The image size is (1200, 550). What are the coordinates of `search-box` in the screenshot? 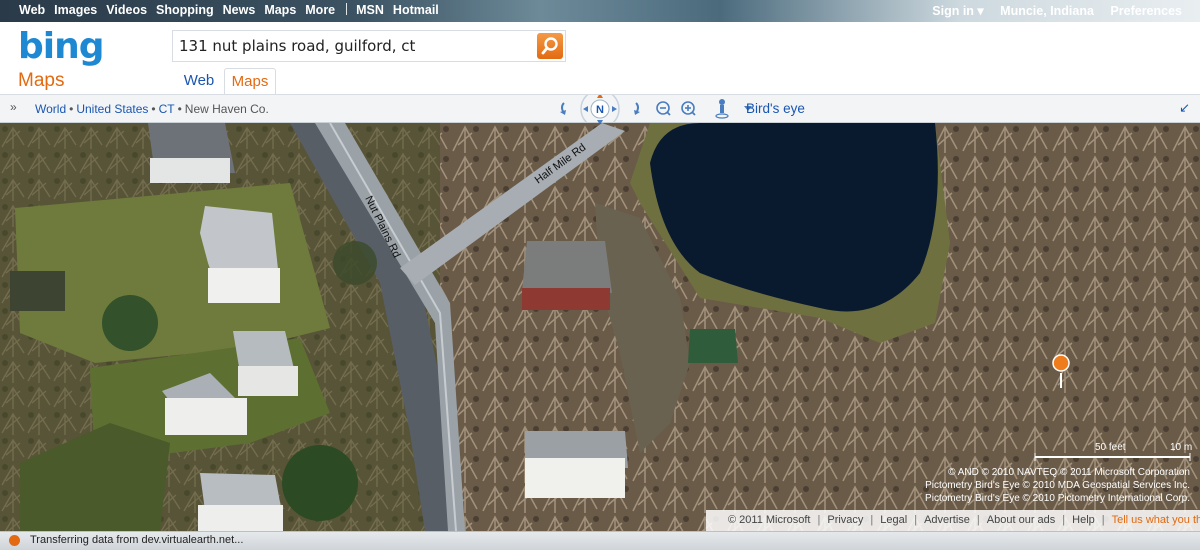 It's located at (369, 46).